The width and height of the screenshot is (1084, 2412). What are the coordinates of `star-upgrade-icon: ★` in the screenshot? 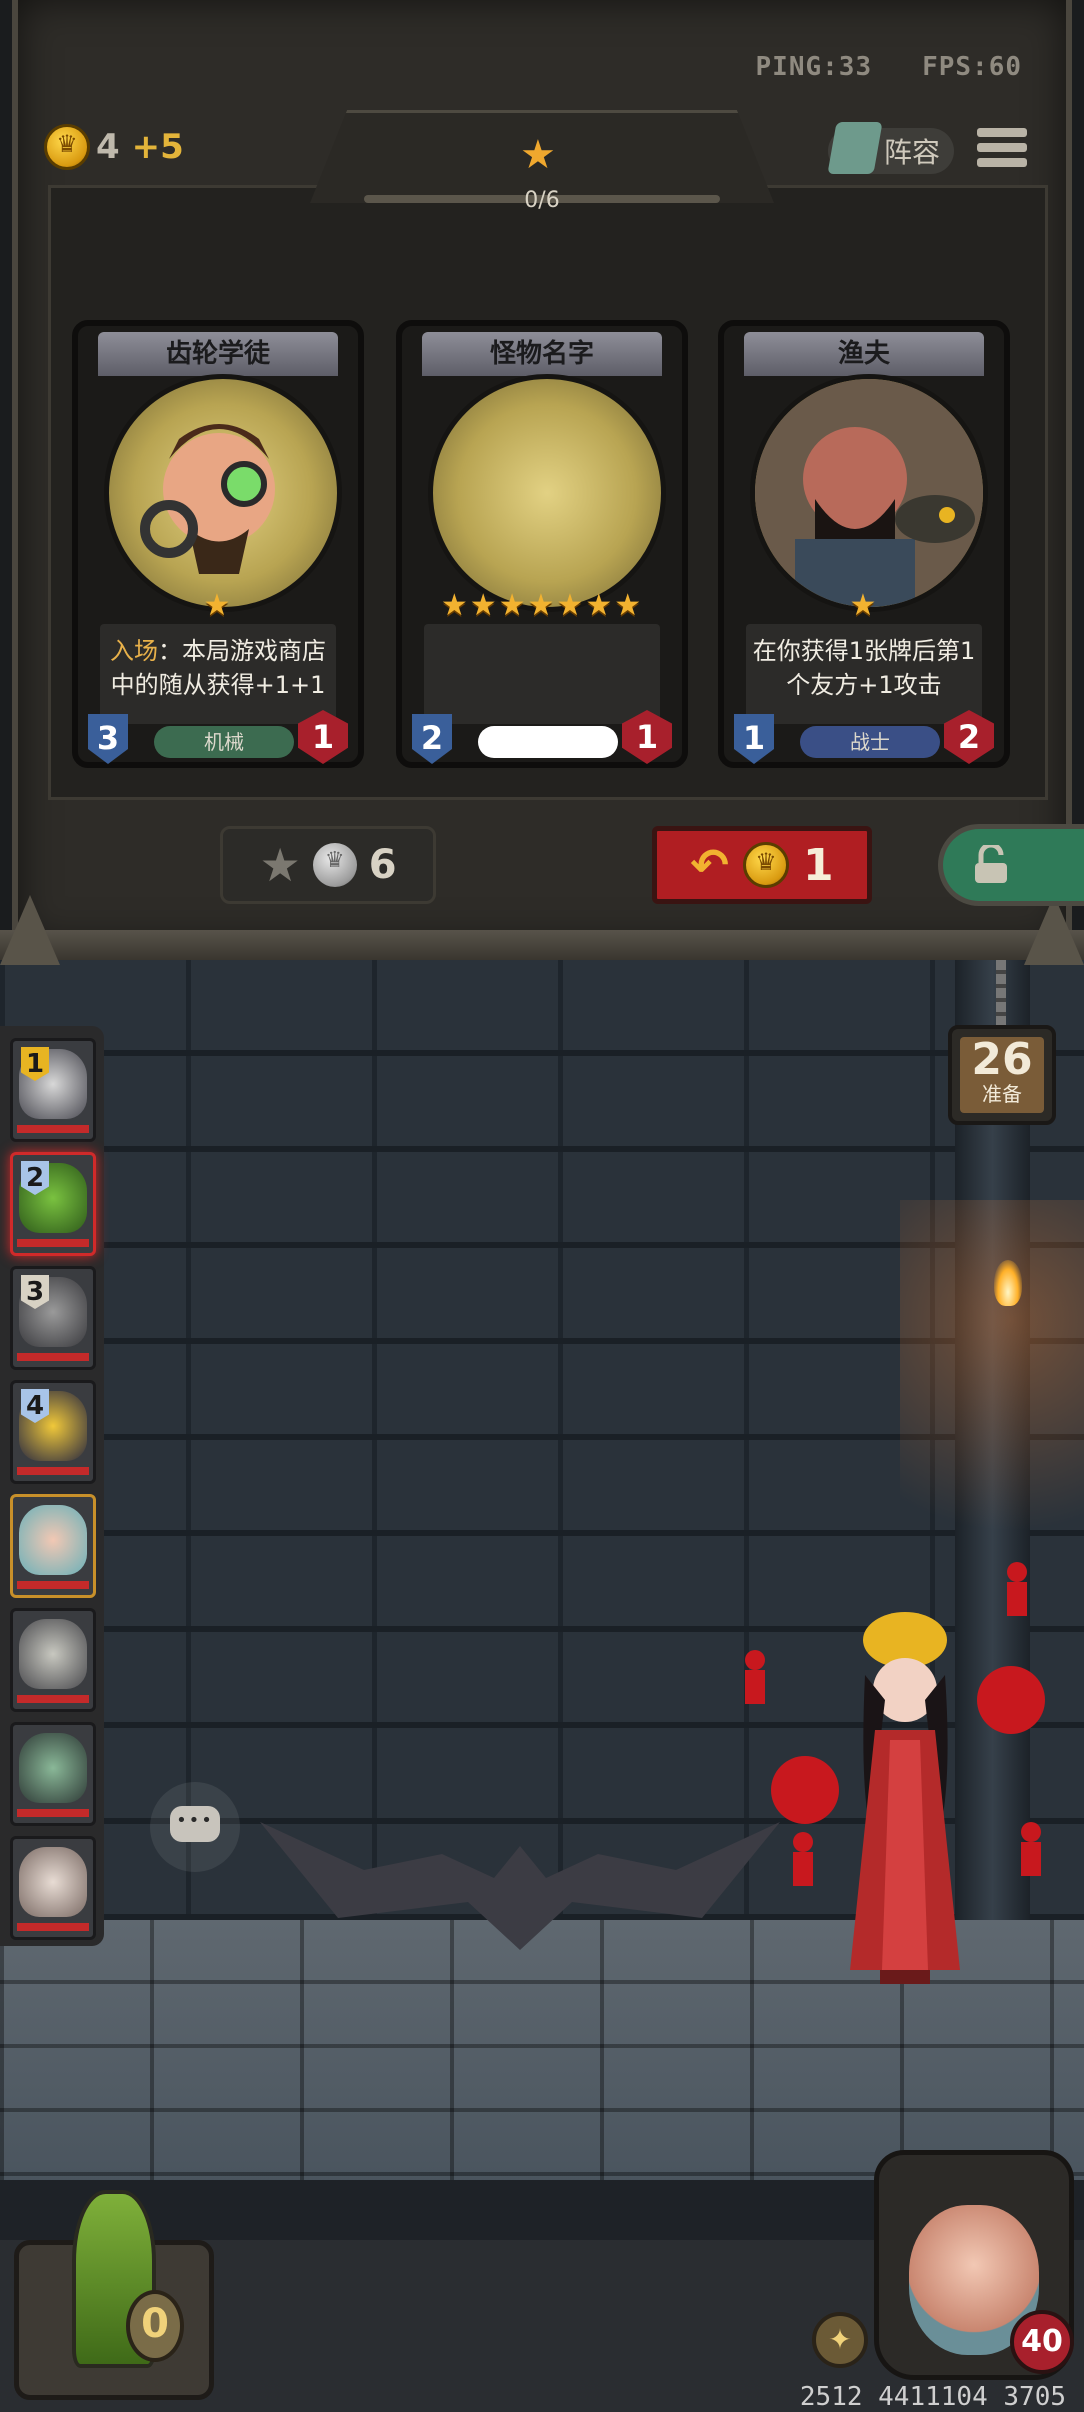 It's located at (280, 865).